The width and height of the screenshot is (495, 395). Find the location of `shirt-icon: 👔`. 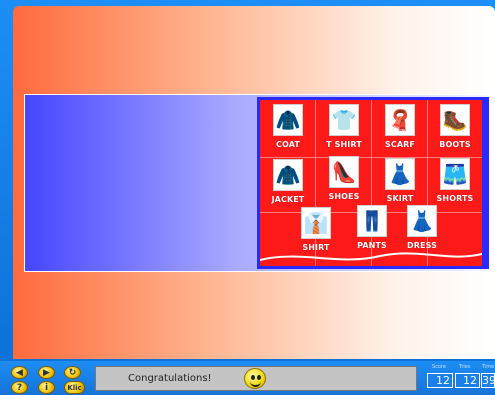

shirt-icon: 👔 is located at coordinates (316, 223).